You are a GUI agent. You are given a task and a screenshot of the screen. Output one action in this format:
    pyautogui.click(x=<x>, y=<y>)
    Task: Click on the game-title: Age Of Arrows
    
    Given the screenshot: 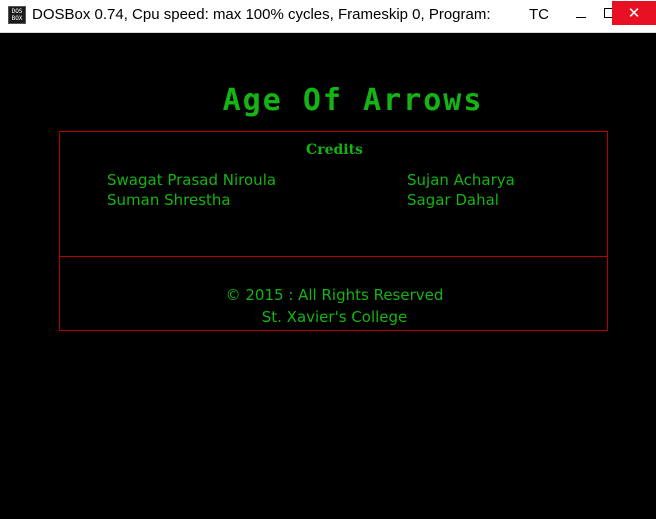 What is the action you would take?
    pyautogui.click(x=353, y=100)
    